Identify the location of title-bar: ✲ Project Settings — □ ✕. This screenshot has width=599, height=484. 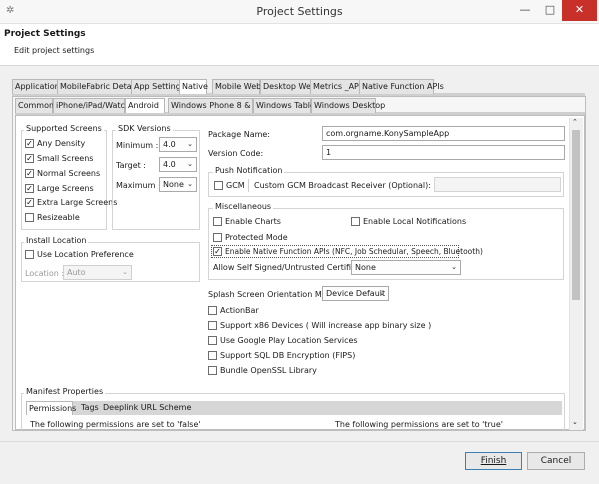
(299, 12).